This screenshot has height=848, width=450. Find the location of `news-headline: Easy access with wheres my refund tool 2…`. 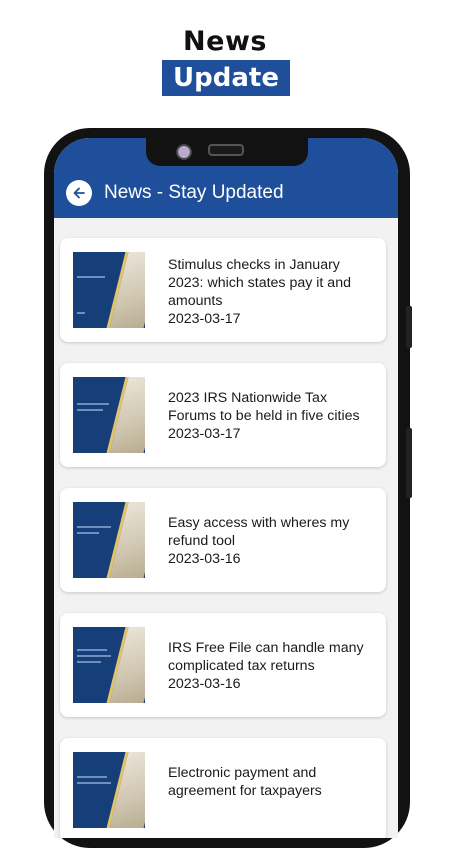

news-headline: Easy access with wheres my refund tool 2… is located at coordinates (273, 541).